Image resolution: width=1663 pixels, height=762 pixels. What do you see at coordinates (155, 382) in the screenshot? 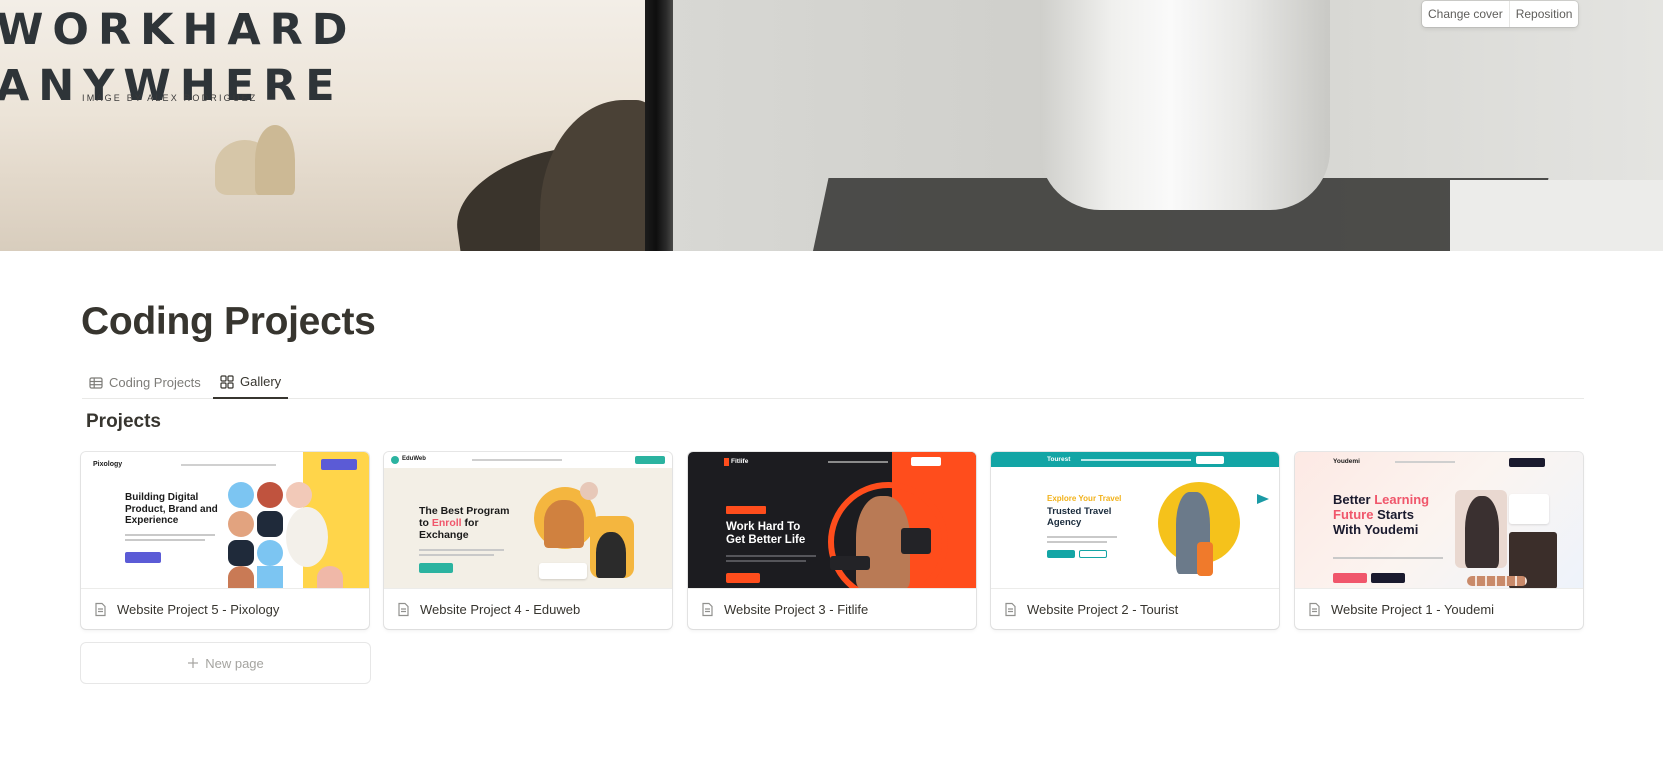
I see `tab-label: Coding Projects` at bounding box center [155, 382].